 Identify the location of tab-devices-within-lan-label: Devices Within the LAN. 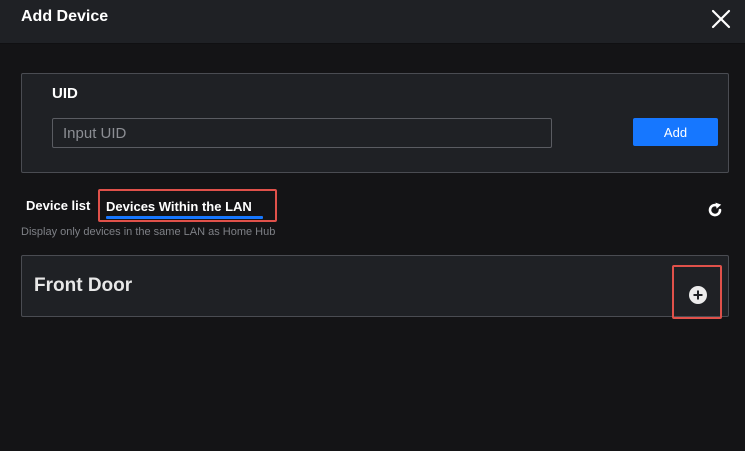
(179, 206).